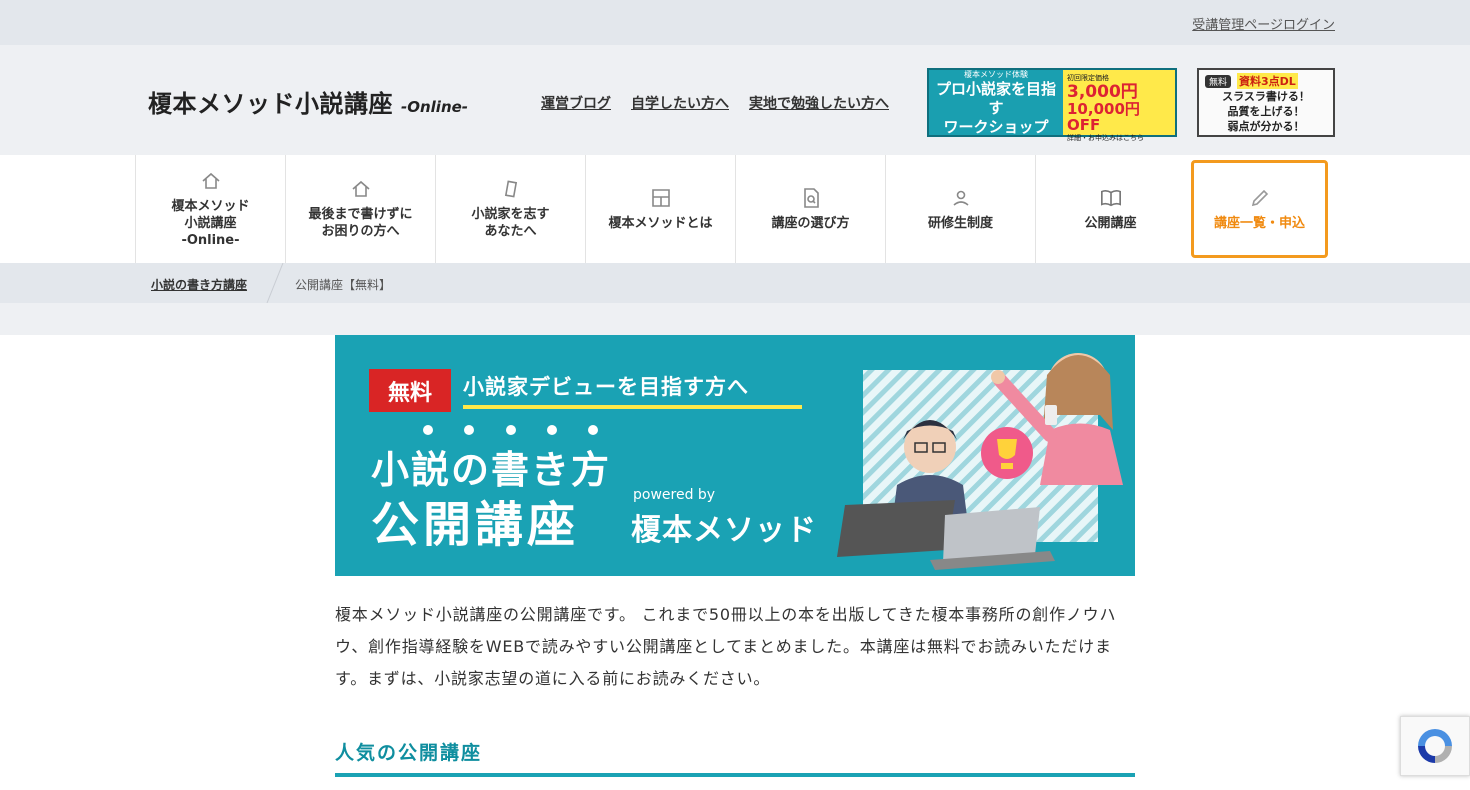  What do you see at coordinates (1218, 81) in the screenshot?
I see `download-banner-free: 無料` at bounding box center [1218, 81].